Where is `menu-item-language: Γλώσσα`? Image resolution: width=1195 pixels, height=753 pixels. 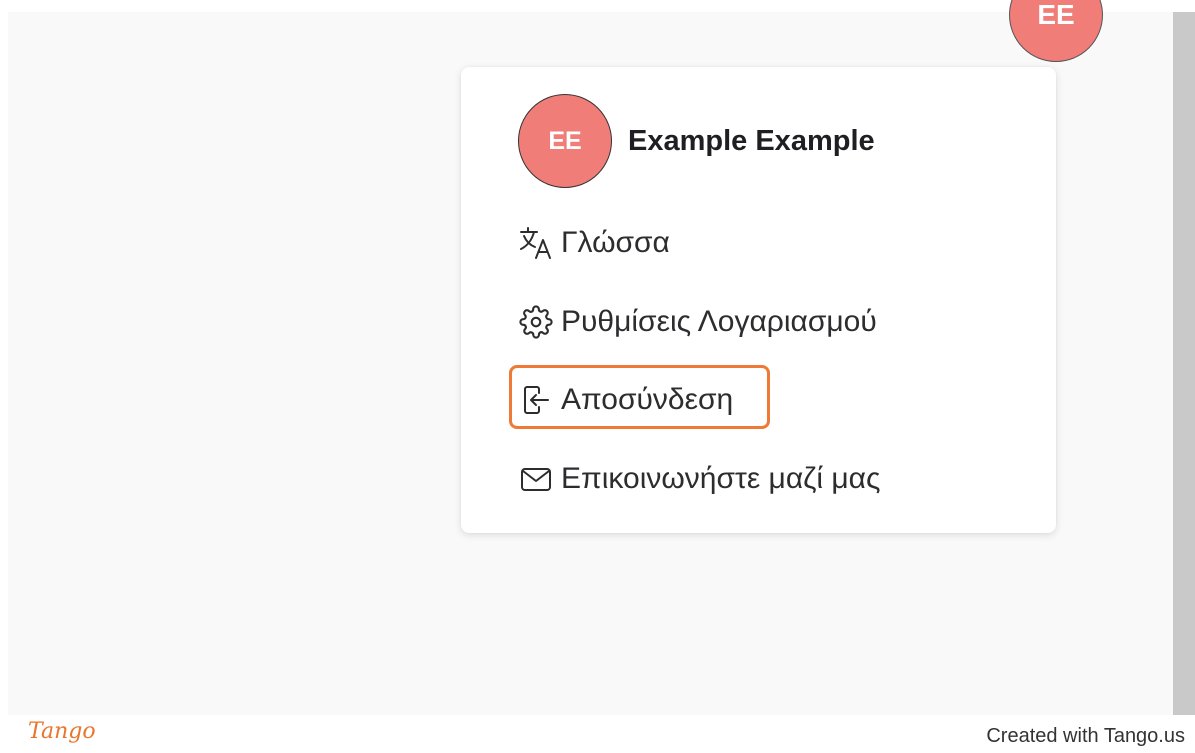
menu-item-language: Γλώσσα is located at coordinates (594, 243).